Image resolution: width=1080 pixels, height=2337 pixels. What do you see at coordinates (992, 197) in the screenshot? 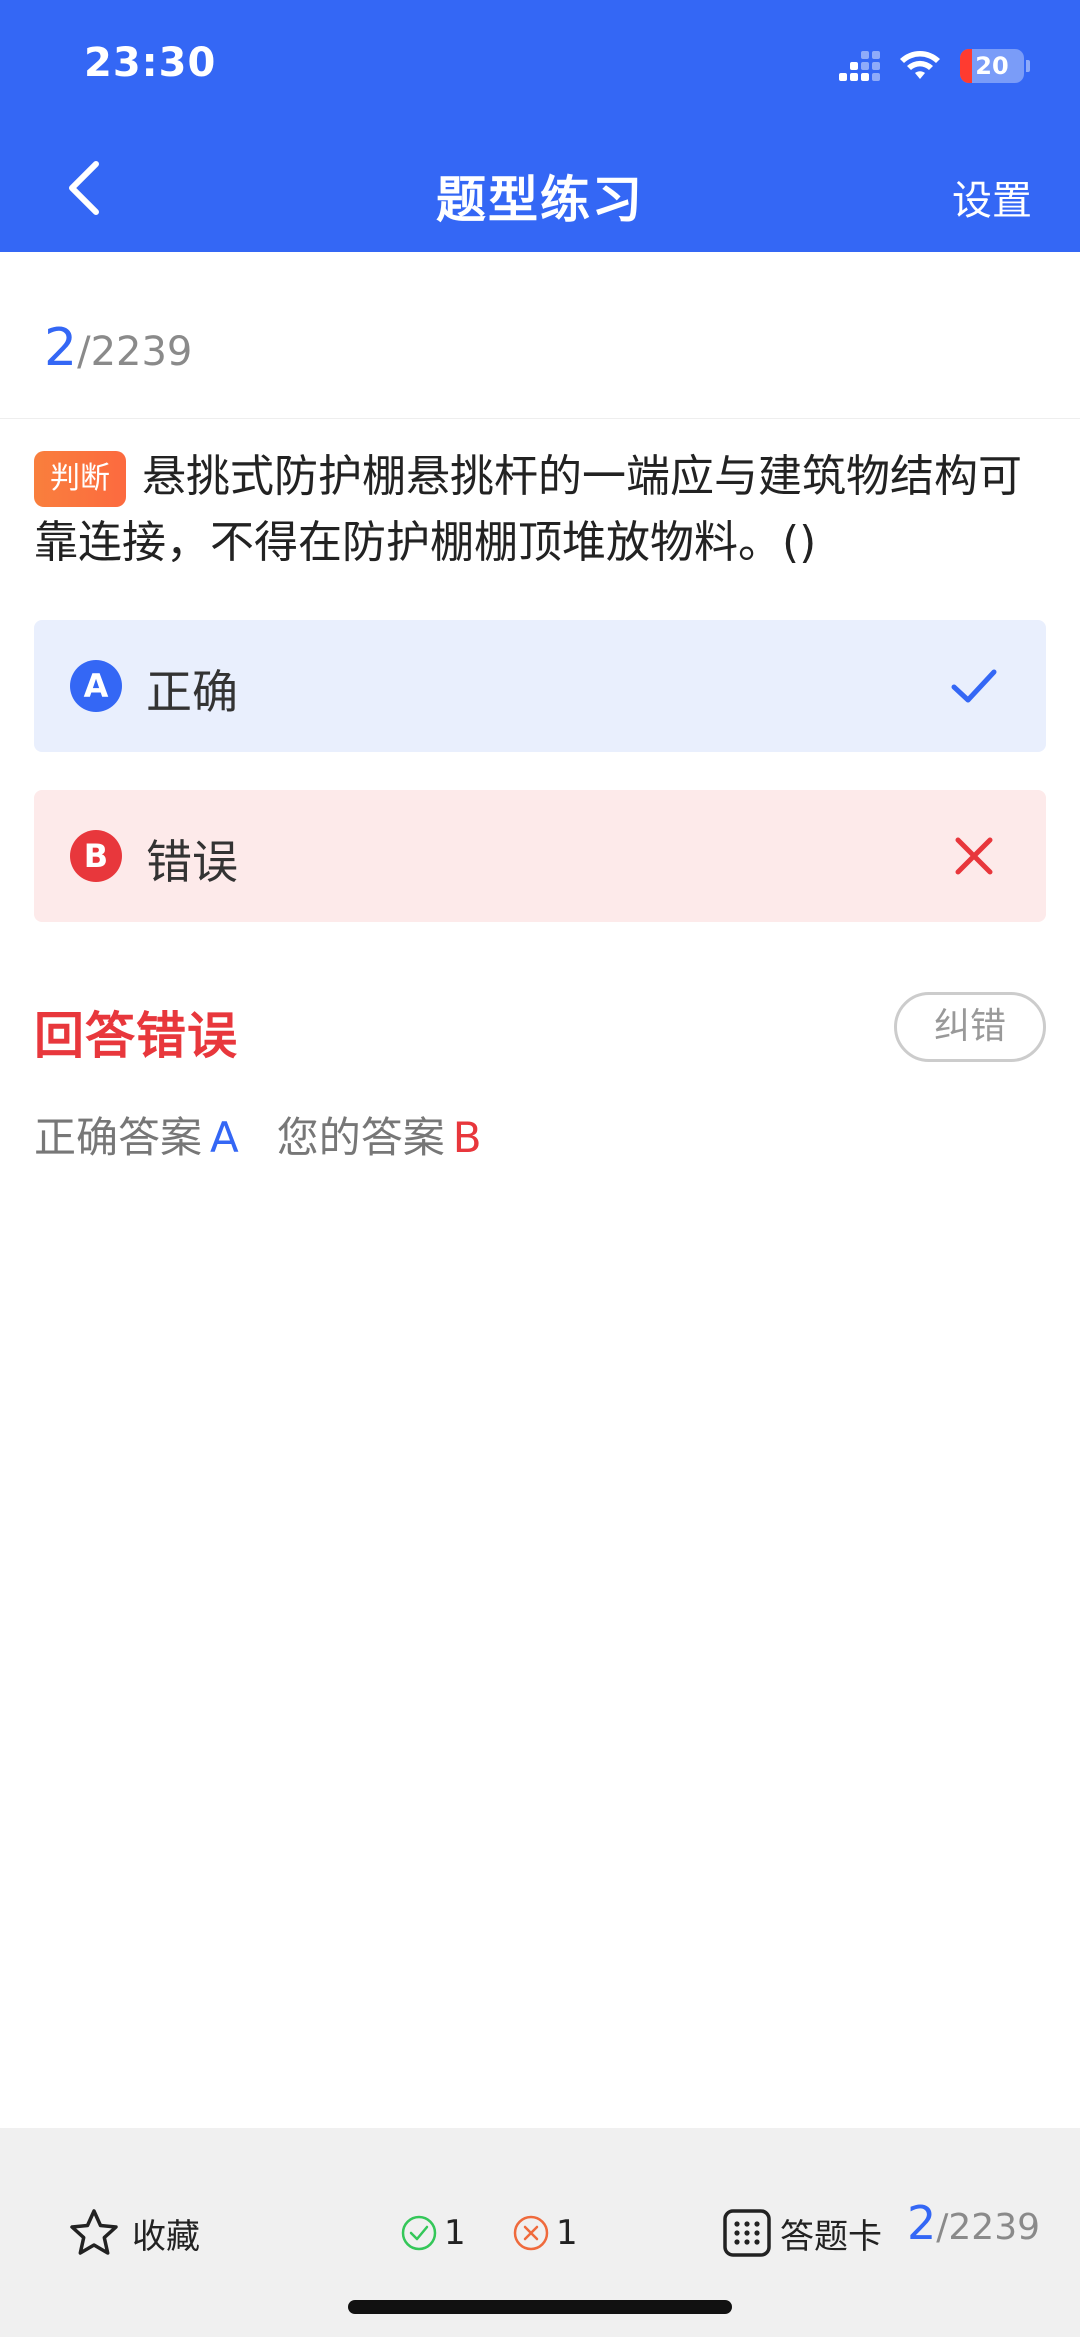
I see `settings-button: 设置` at bounding box center [992, 197].